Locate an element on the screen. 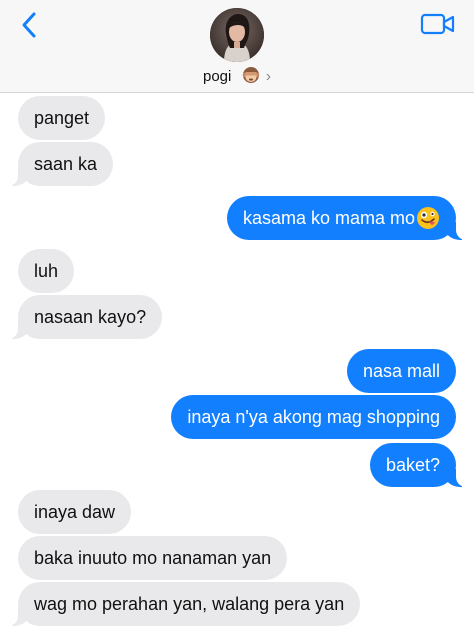 The height and width of the screenshot is (633, 474). message-text: inaya n'ya akong mag shopping is located at coordinates (313, 417).